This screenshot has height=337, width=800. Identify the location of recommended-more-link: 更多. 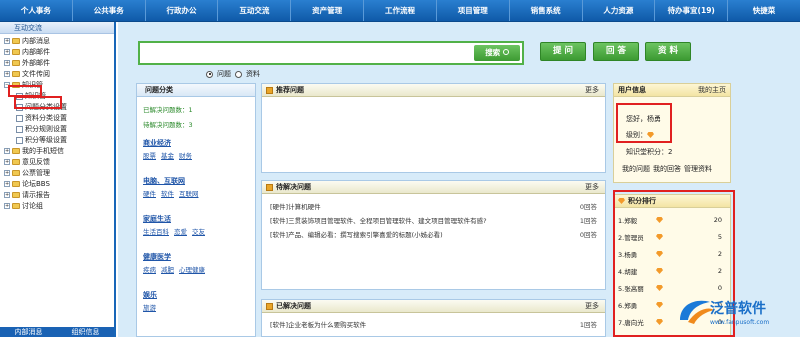
(592, 90).